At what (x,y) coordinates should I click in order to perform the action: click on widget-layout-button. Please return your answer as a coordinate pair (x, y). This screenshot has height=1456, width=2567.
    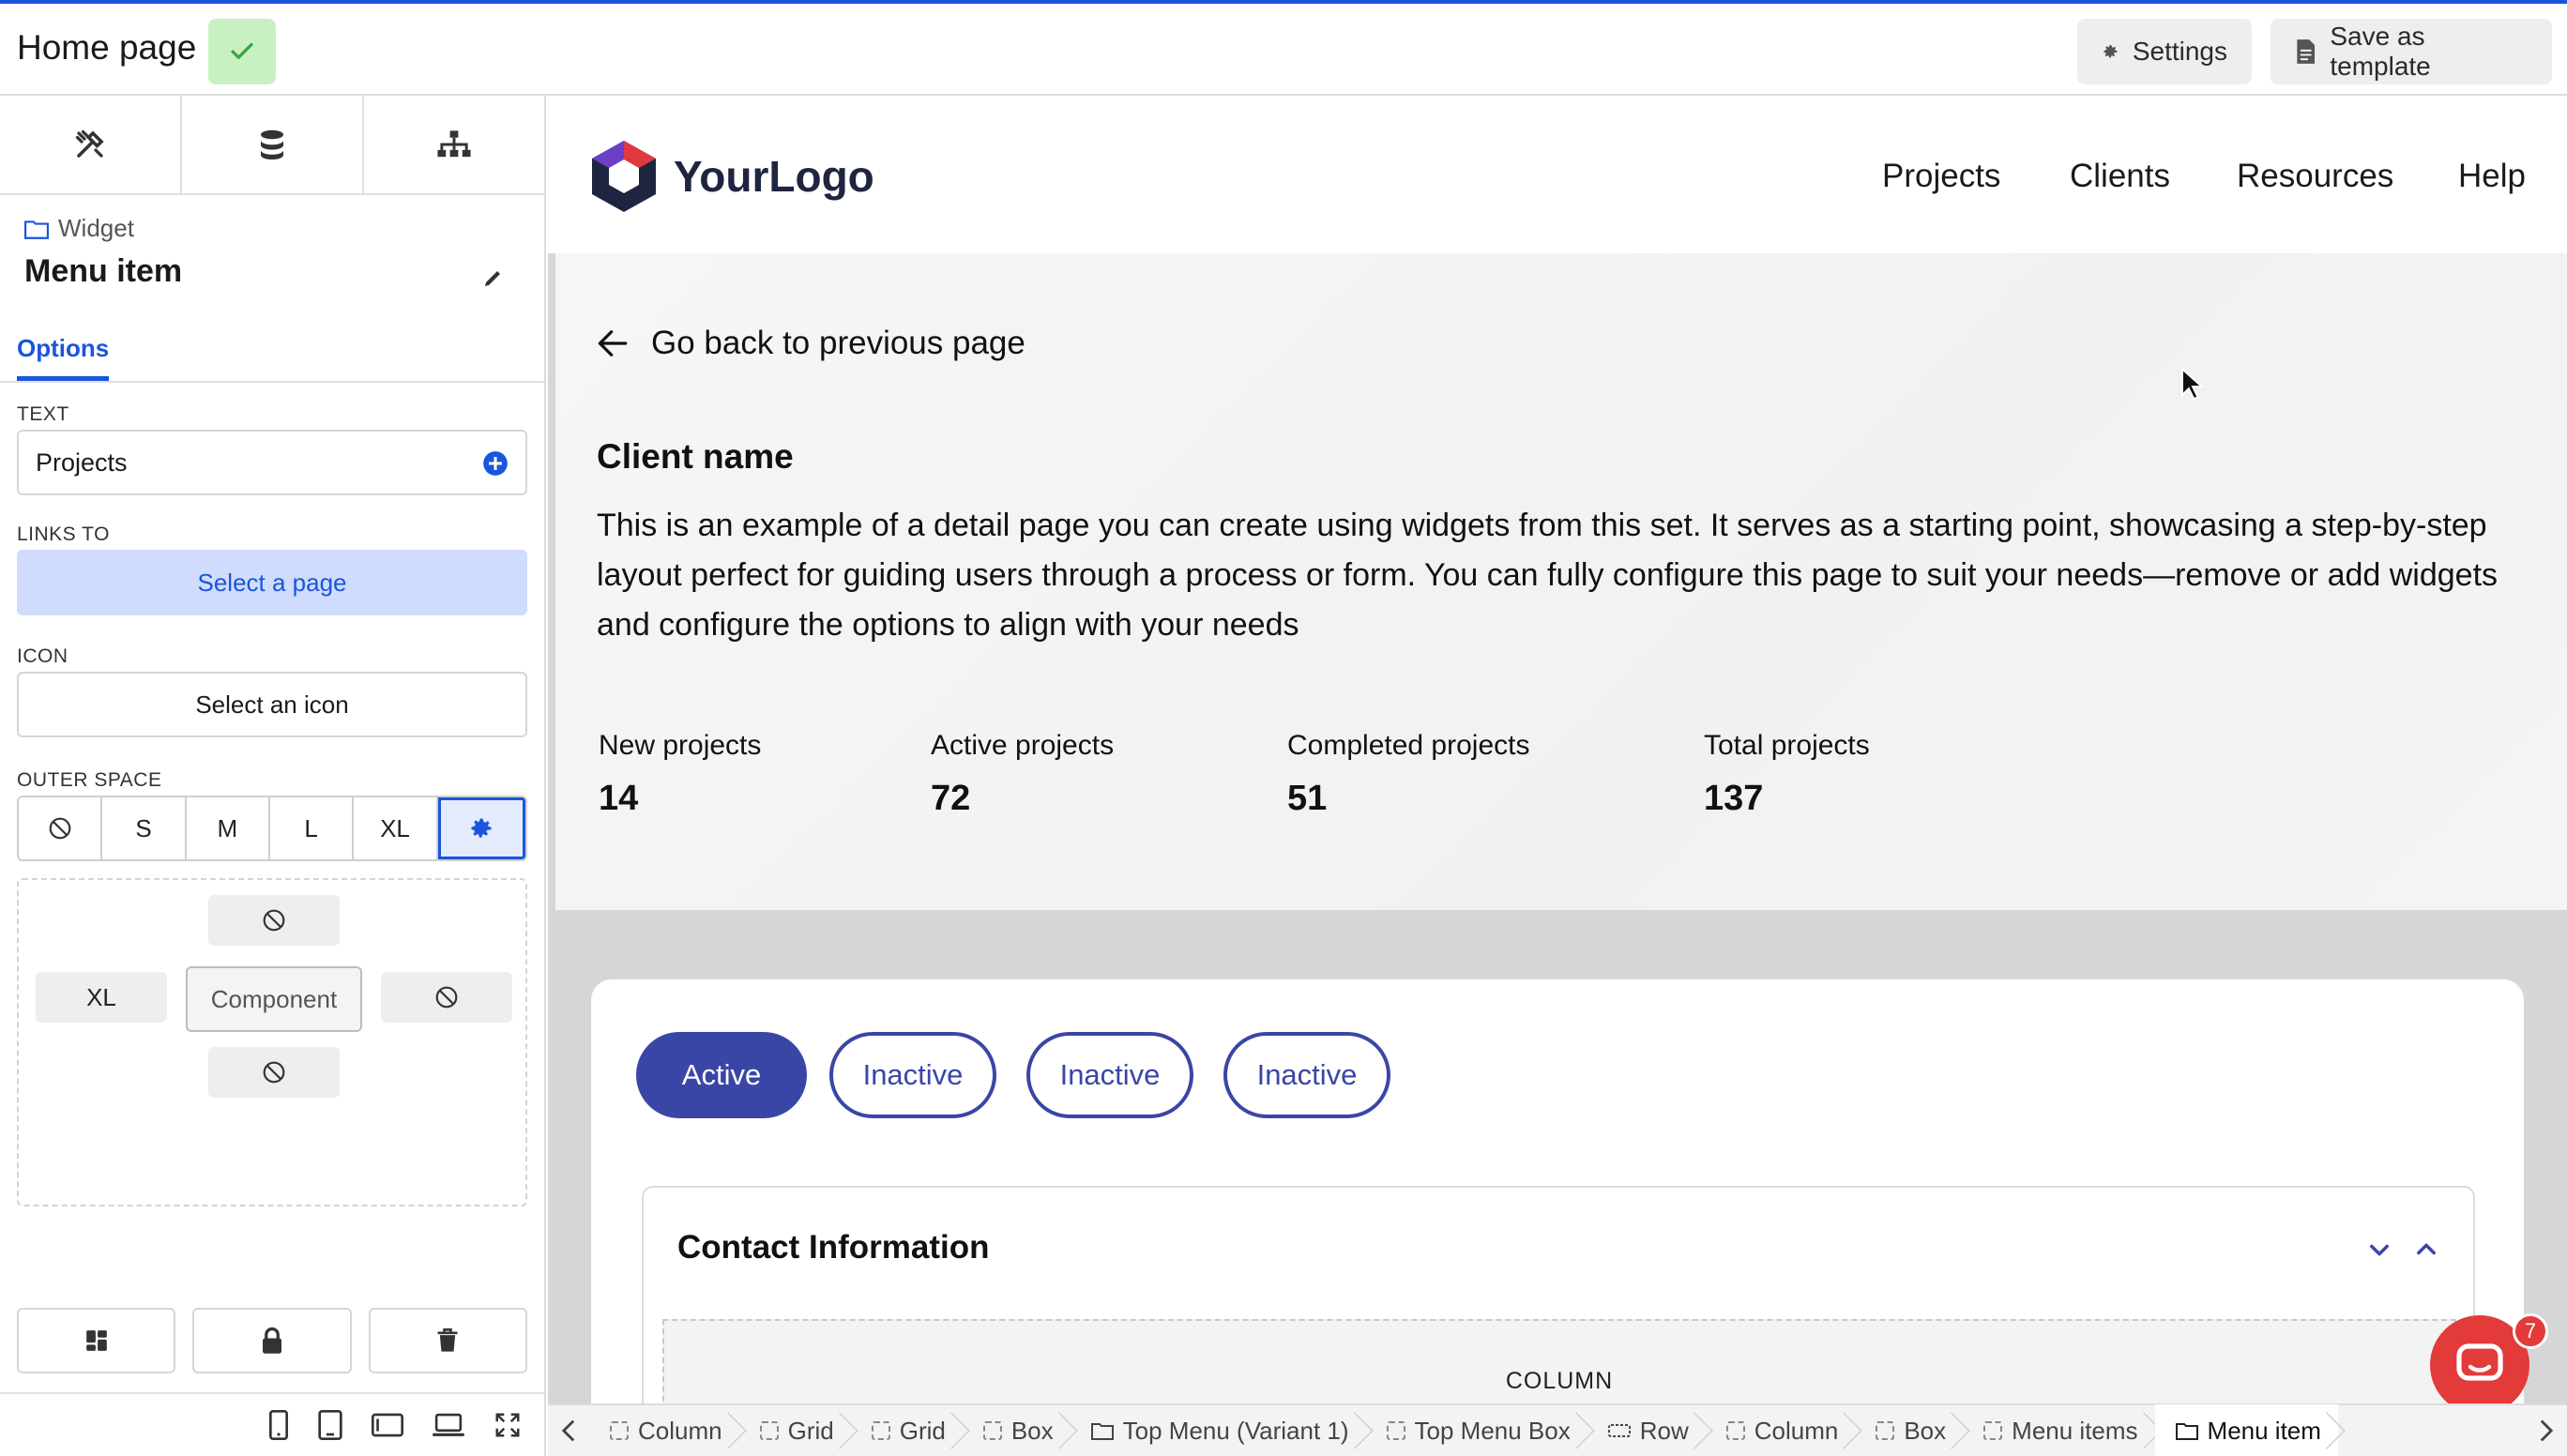
    Looking at the image, I should click on (96, 1340).